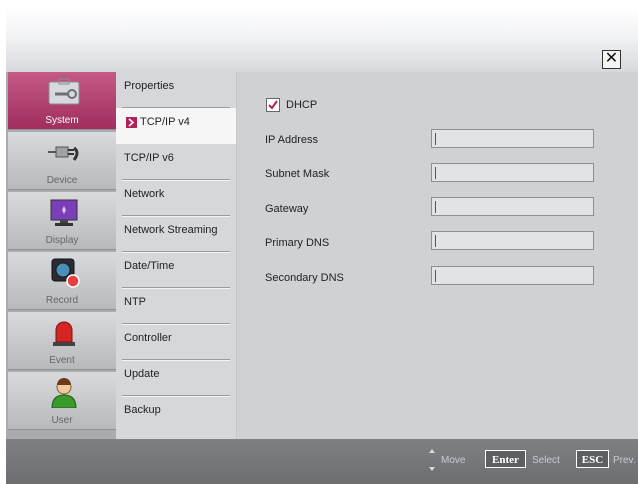 This screenshot has height=484, width=638. Describe the element at coordinates (304, 278) in the screenshot. I see `secondary-dns-label: Secondary DNS` at that location.